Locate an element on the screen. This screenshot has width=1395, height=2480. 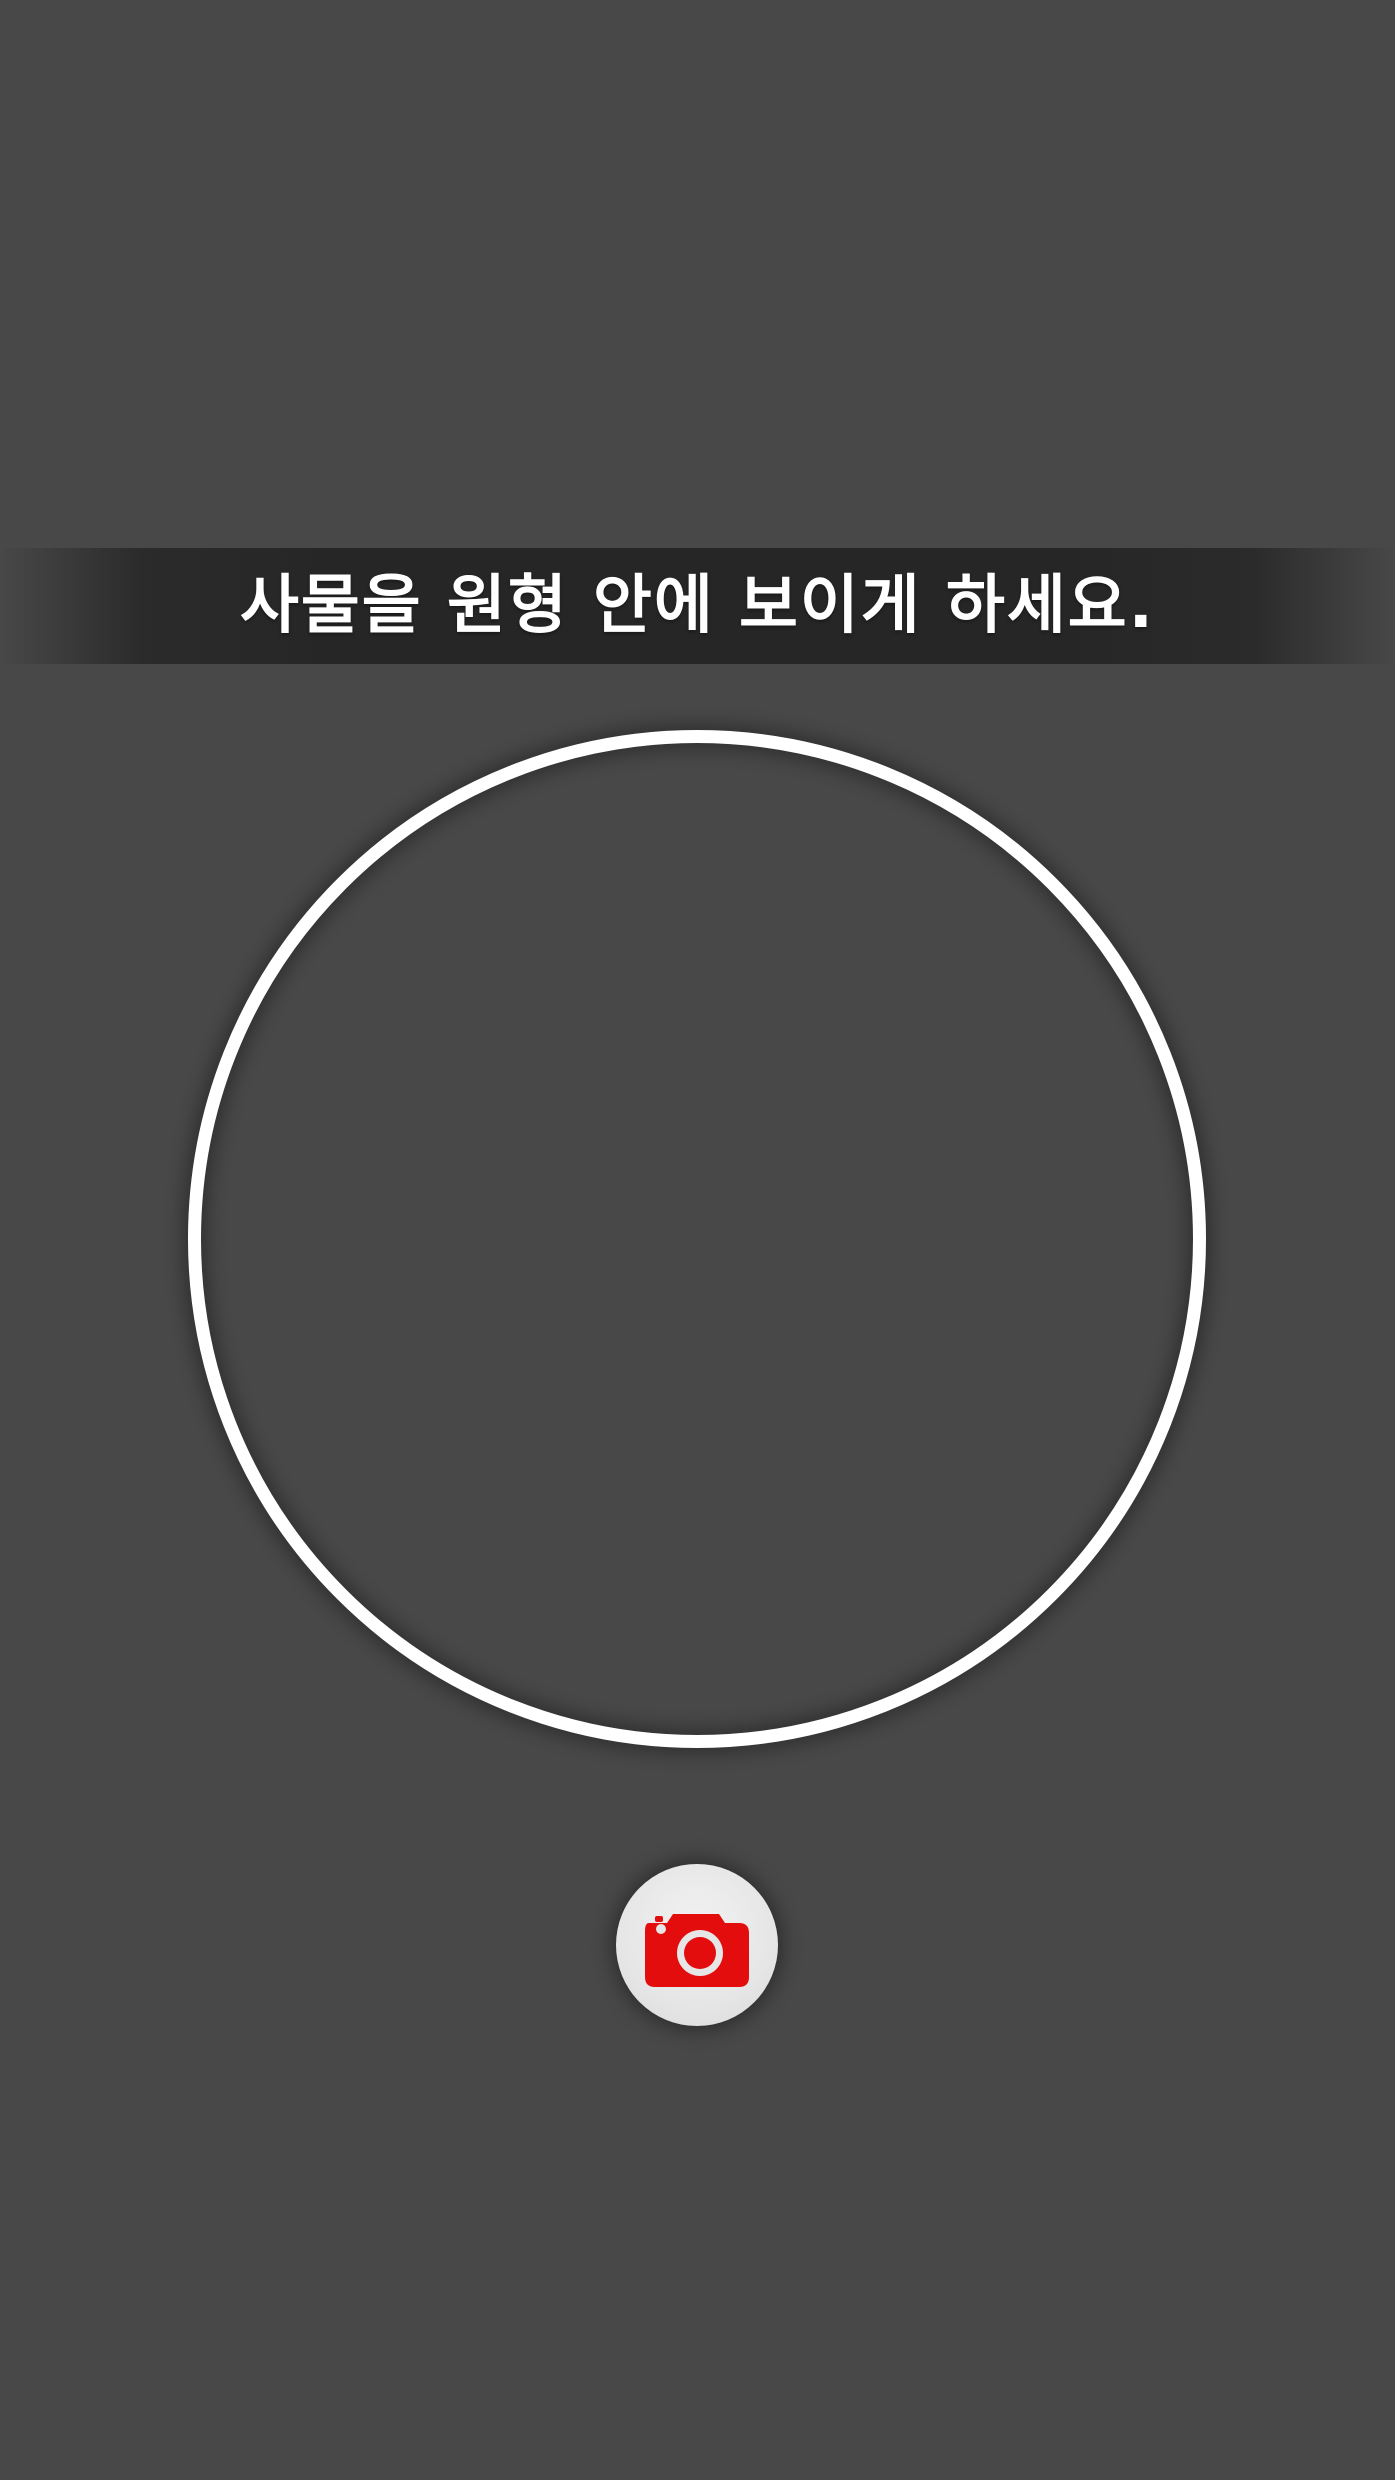
capture-button is located at coordinates (697, 1945).